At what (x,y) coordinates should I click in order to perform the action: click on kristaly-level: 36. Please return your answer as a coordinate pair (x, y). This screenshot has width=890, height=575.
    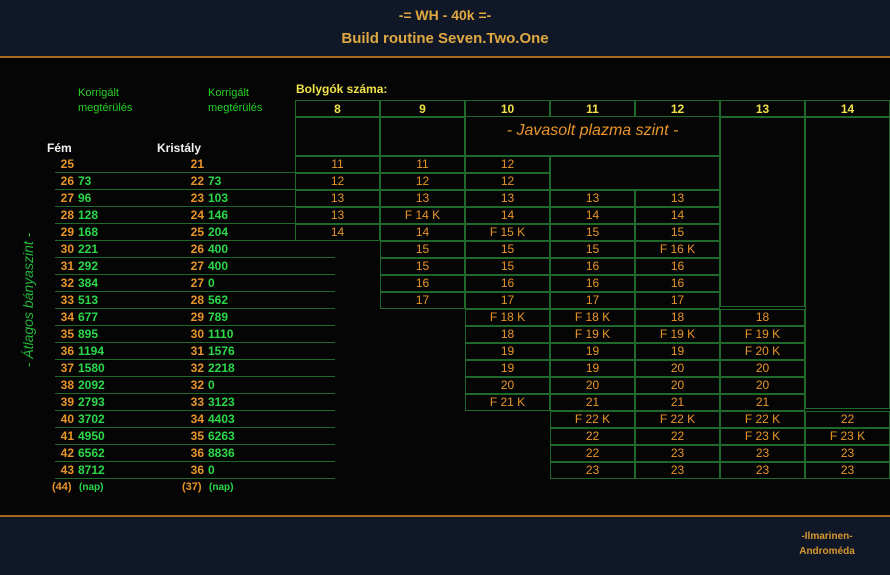
    Looking at the image, I should click on (197, 453).